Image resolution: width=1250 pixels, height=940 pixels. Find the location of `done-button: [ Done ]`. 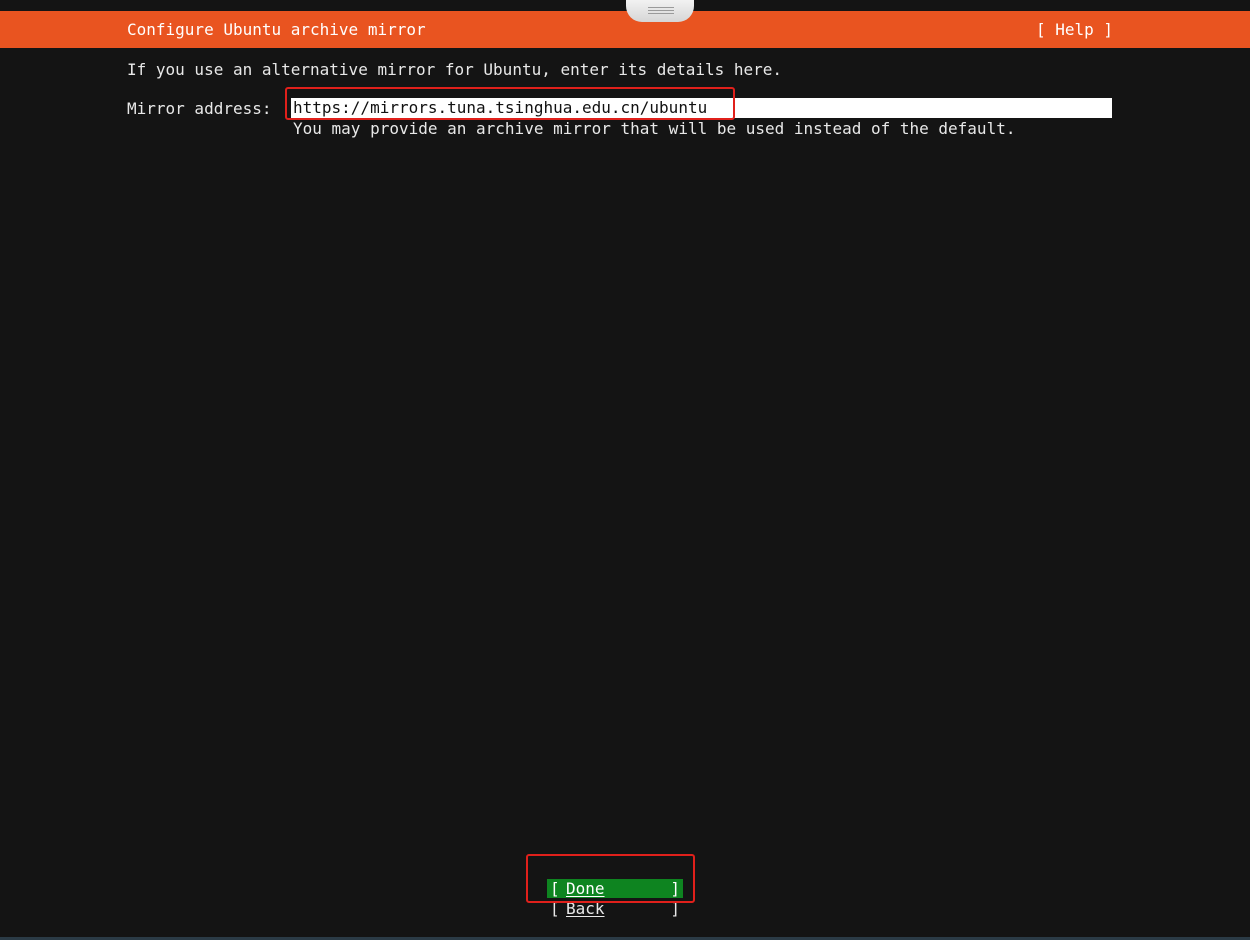

done-button: [ Done ] is located at coordinates (615, 888).